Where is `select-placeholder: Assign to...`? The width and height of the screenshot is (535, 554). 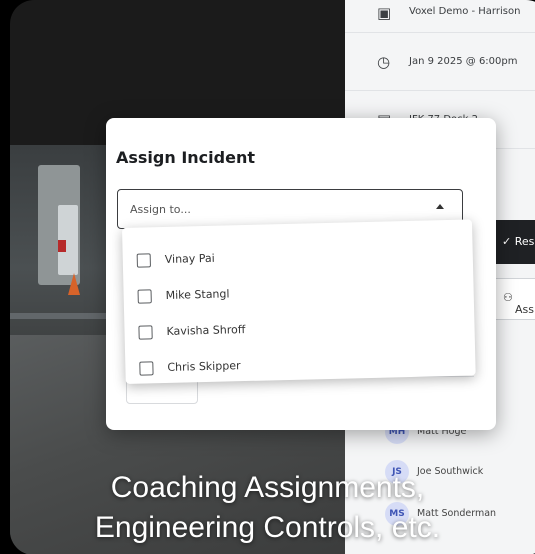 select-placeholder: Assign to... is located at coordinates (160, 209).